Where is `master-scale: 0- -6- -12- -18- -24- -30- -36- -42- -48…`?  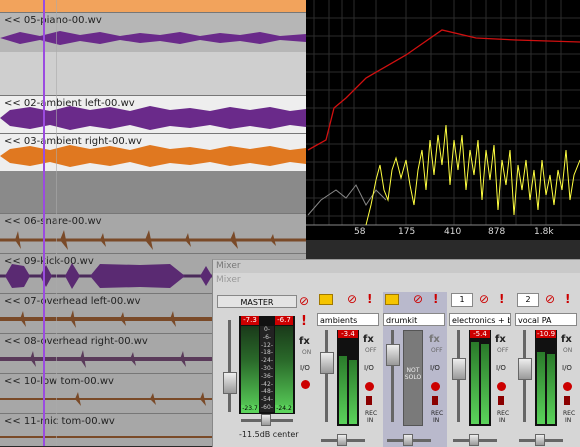
master-scale: 0- -6- -12- -18- -24- -30- -36- -42- -48… is located at coordinates (267, 369).